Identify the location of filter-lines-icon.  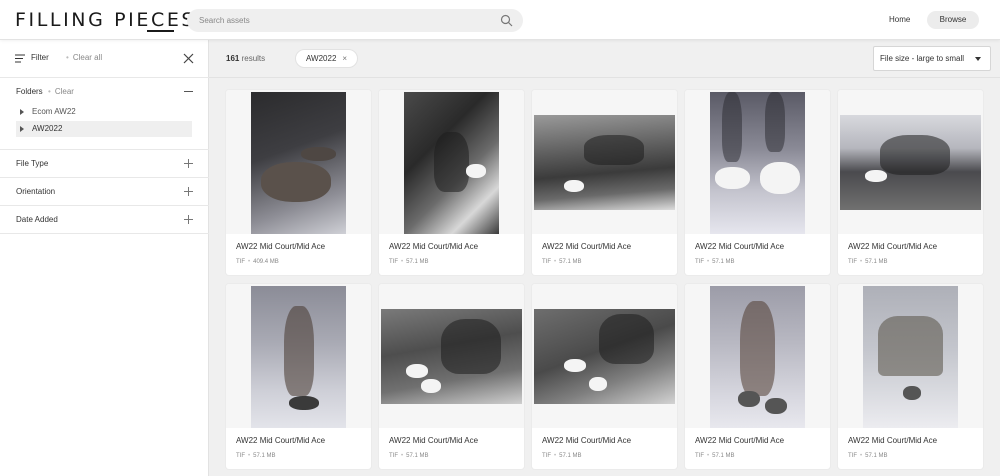
(20, 58).